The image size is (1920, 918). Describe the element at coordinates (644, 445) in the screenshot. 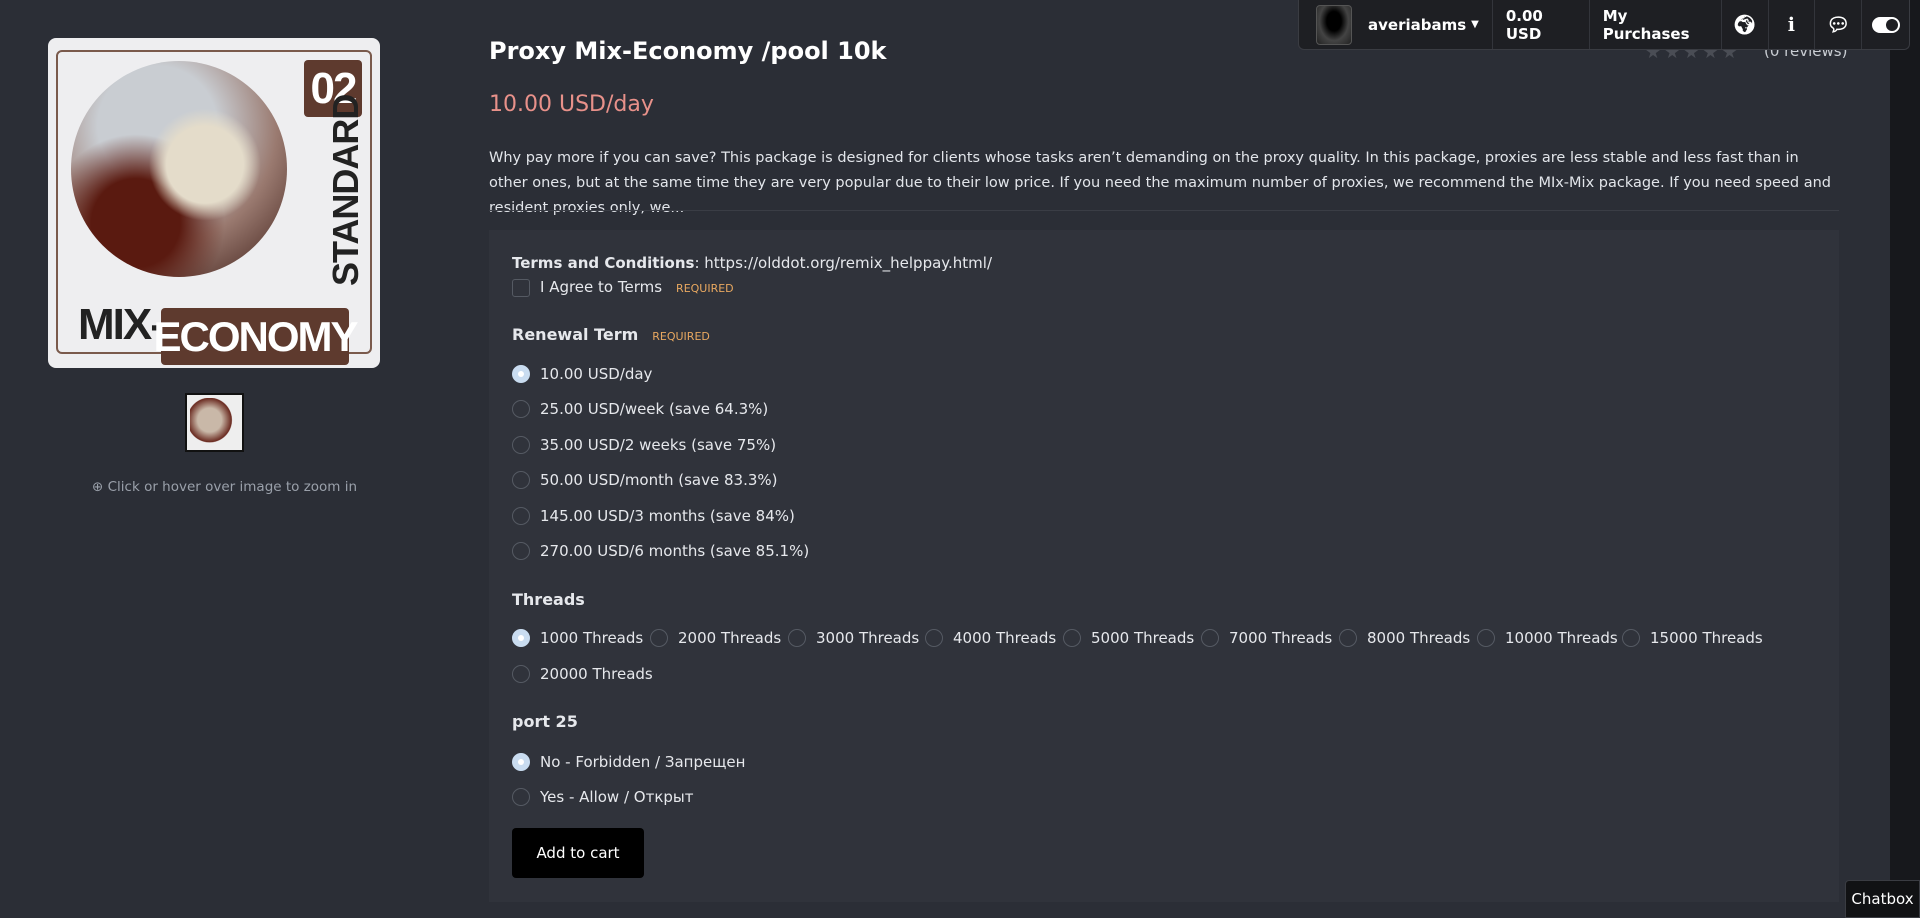

I see `renewal-option: 35.00 USD/2 weeks (save 75%)` at that location.